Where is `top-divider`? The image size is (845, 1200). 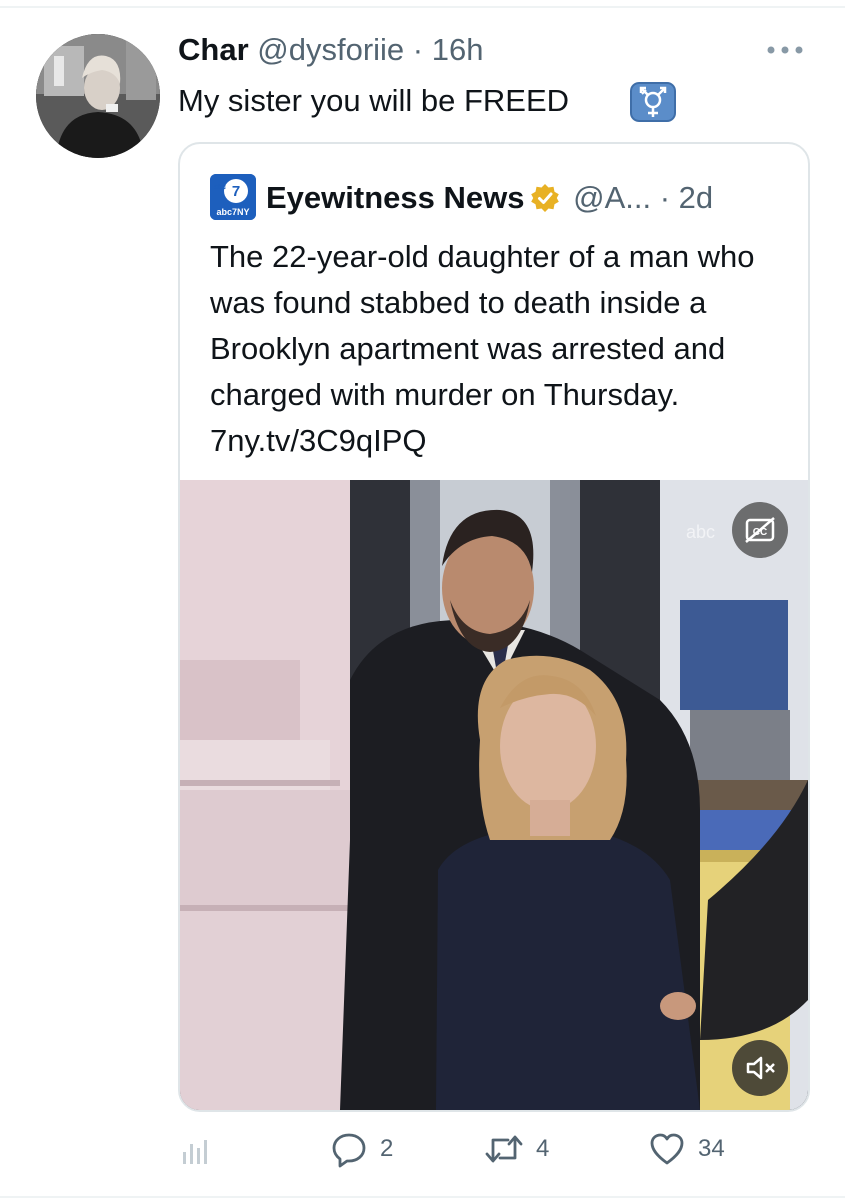
top-divider is located at coordinates (422, 7).